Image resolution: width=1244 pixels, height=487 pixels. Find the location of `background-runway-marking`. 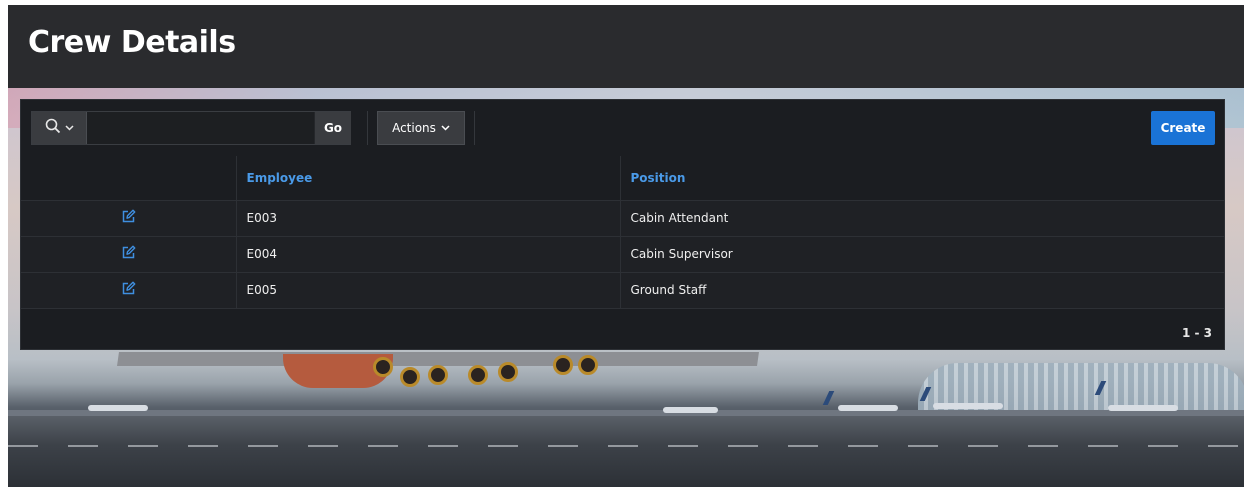

background-runway-marking is located at coordinates (626, 446).